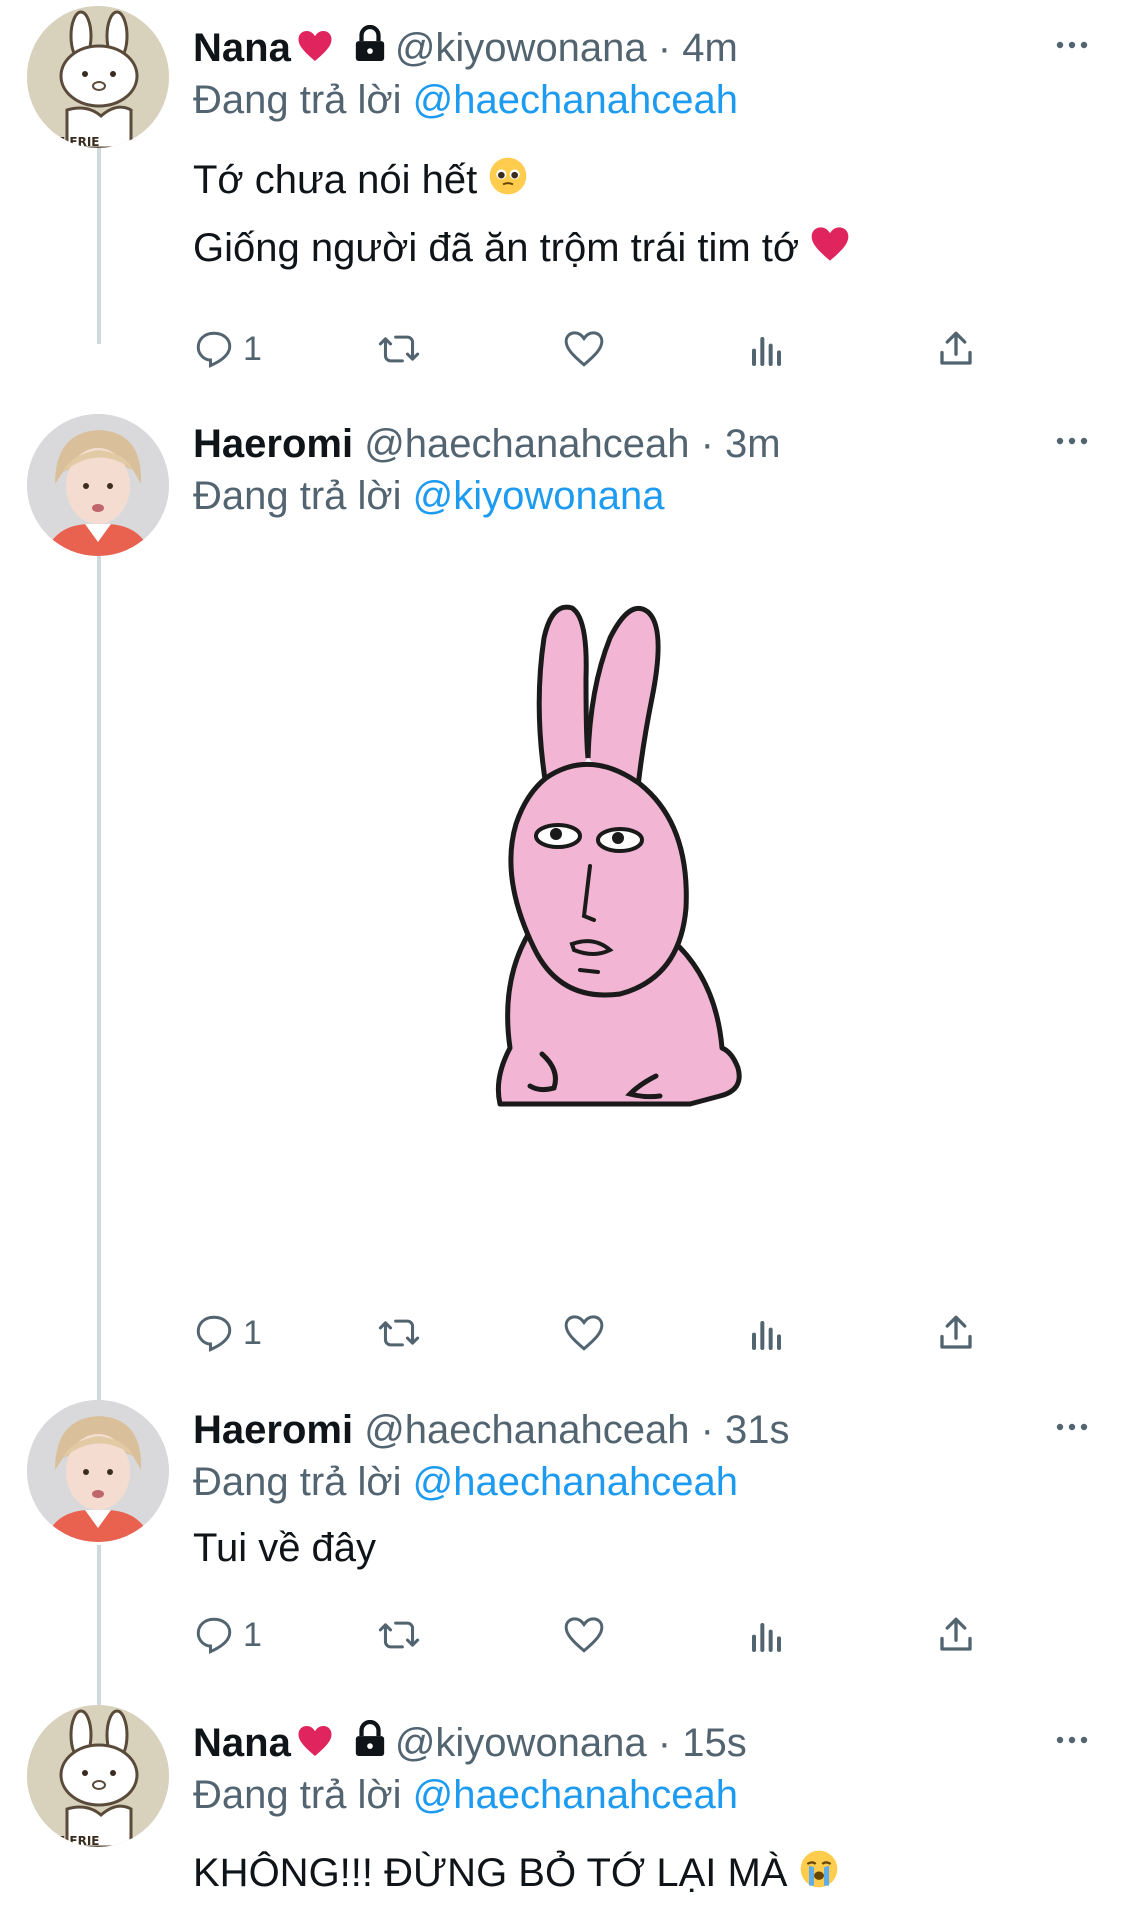  I want to click on tweet-header: Haeromi @haechanahceah · 31s, so click(491, 1430).